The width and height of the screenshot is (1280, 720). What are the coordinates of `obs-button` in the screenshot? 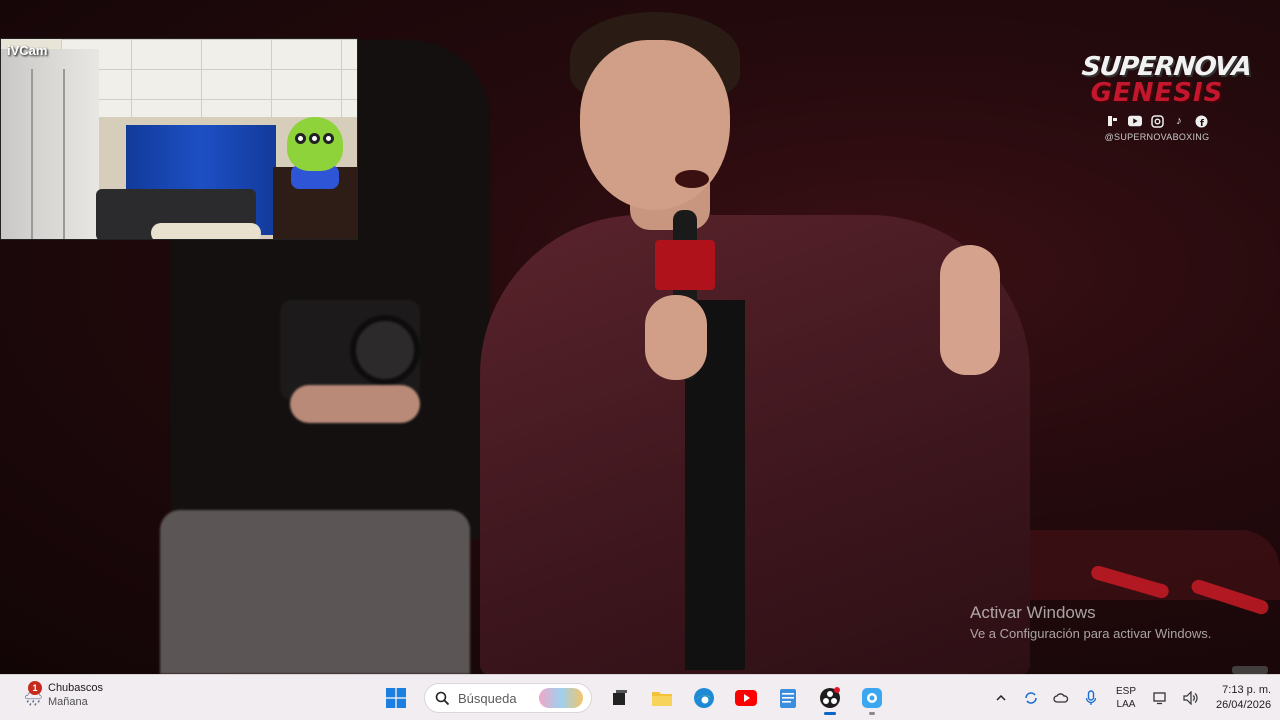 It's located at (830, 698).